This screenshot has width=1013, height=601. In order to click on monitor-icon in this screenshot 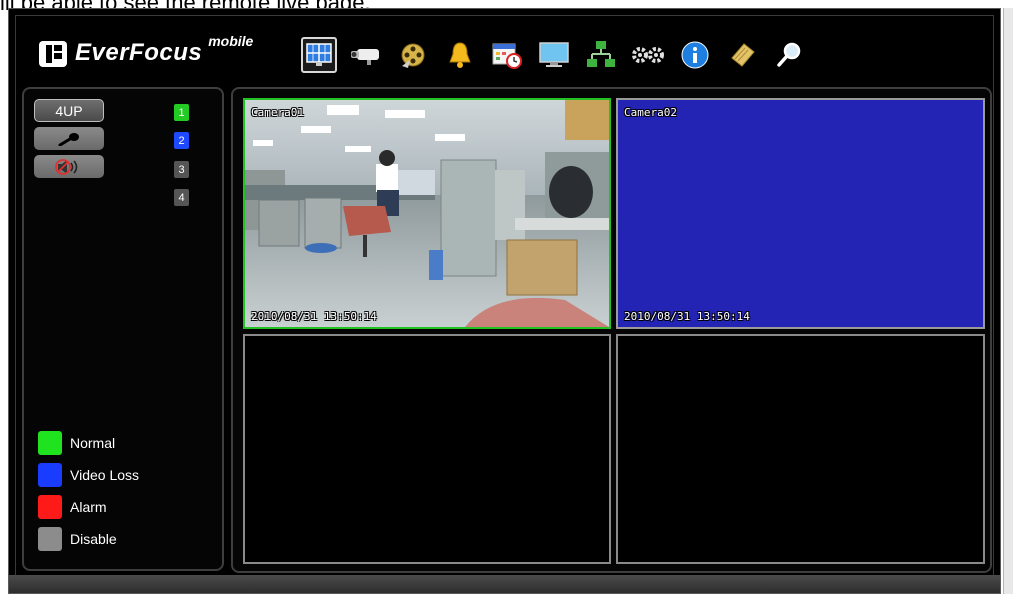, I will do `click(554, 54)`.